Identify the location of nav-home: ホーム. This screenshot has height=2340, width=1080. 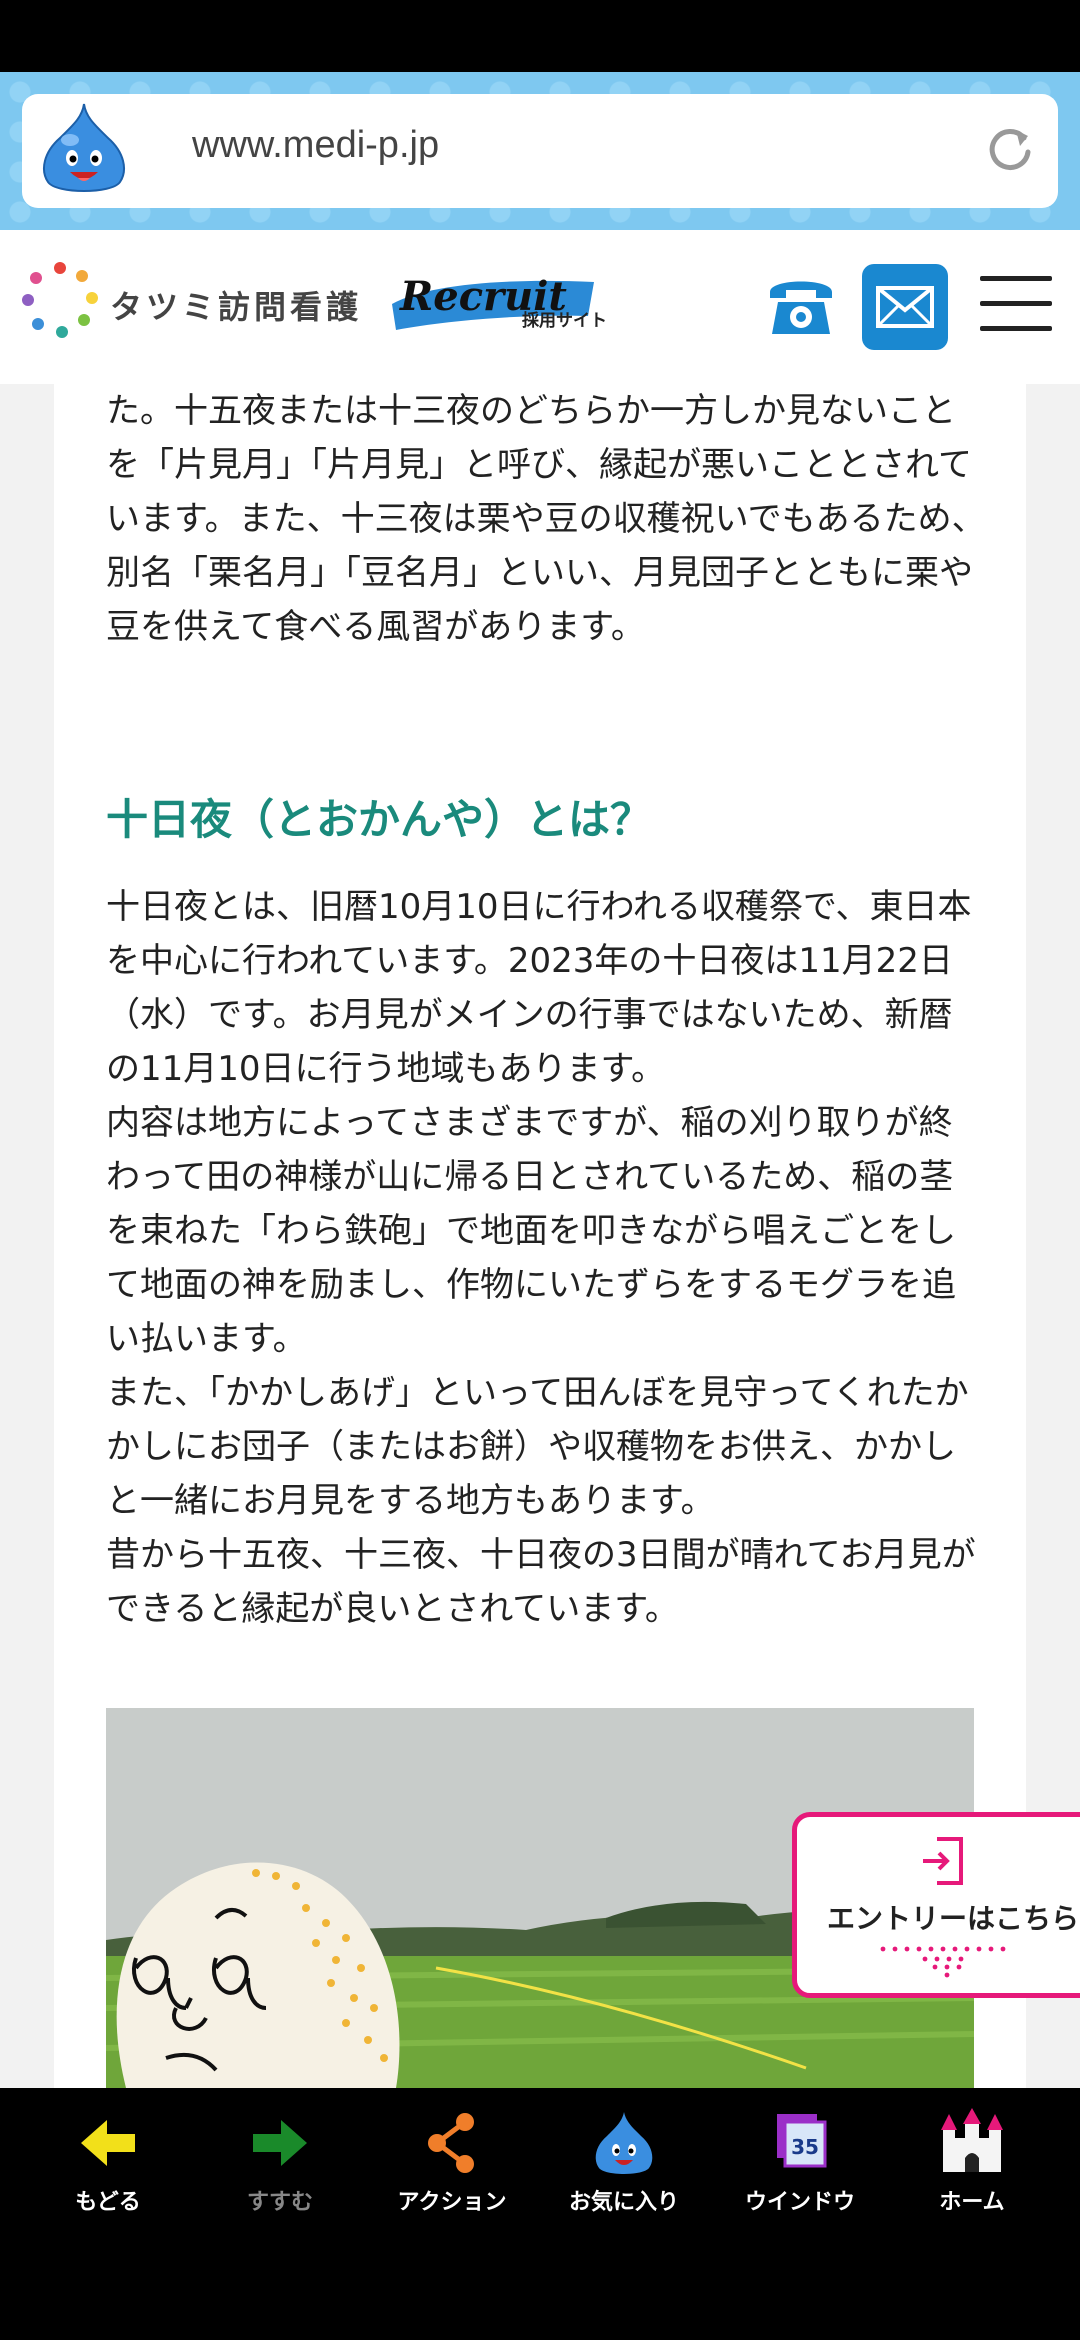
(972, 2168).